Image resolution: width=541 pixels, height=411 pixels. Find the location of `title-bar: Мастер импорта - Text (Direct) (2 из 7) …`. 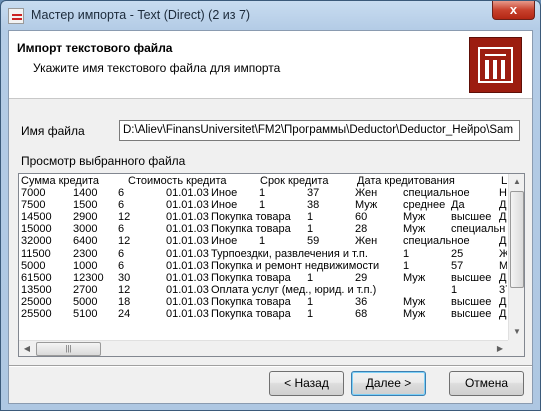

title-bar: Мастер импорта - Text (Direct) (2 из 7) … is located at coordinates (270, 15).